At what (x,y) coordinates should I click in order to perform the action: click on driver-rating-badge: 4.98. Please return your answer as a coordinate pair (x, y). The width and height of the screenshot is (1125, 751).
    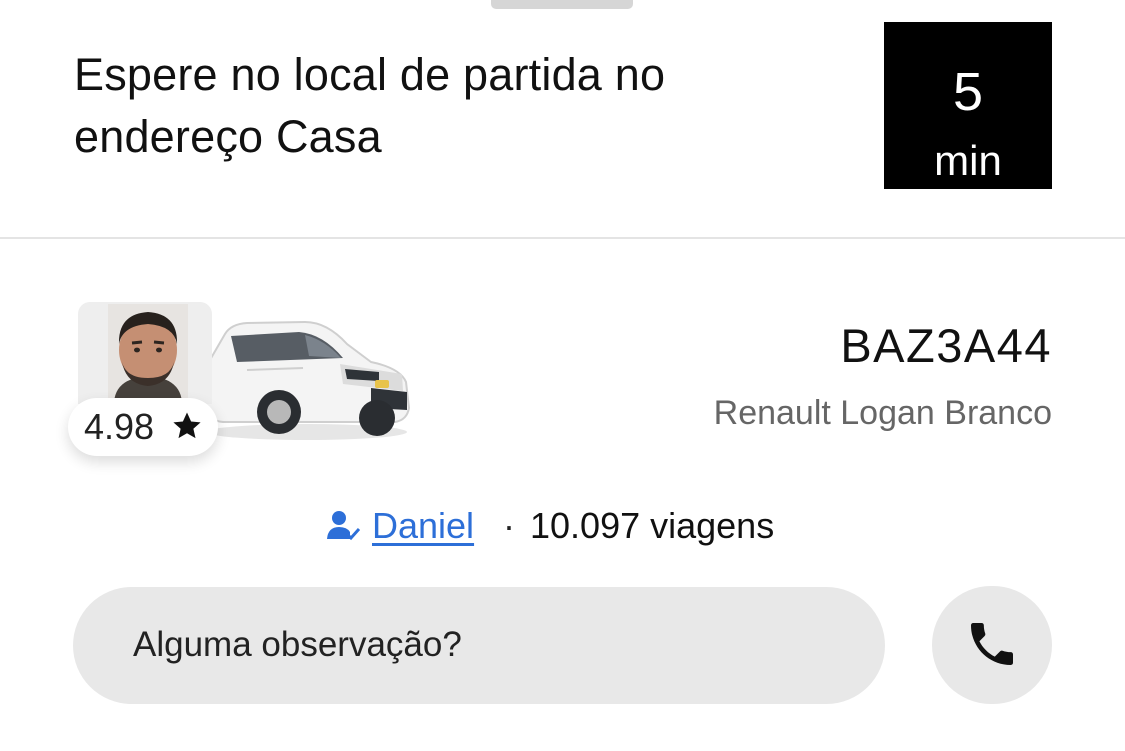
    Looking at the image, I should click on (143, 427).